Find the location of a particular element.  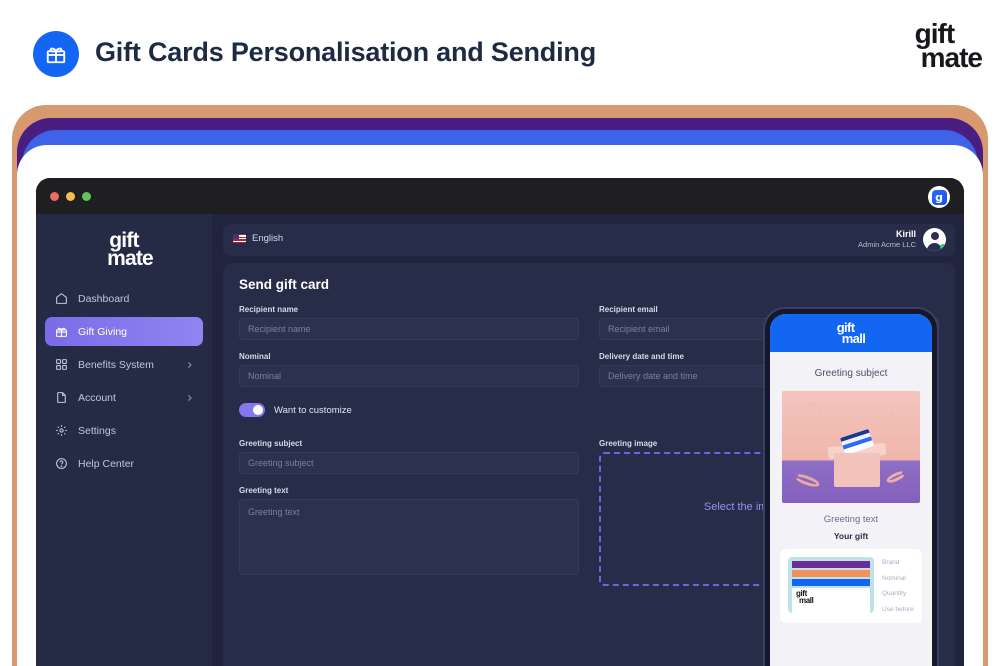

sidebar-item-label: Account is located at coordinates (97, 397).